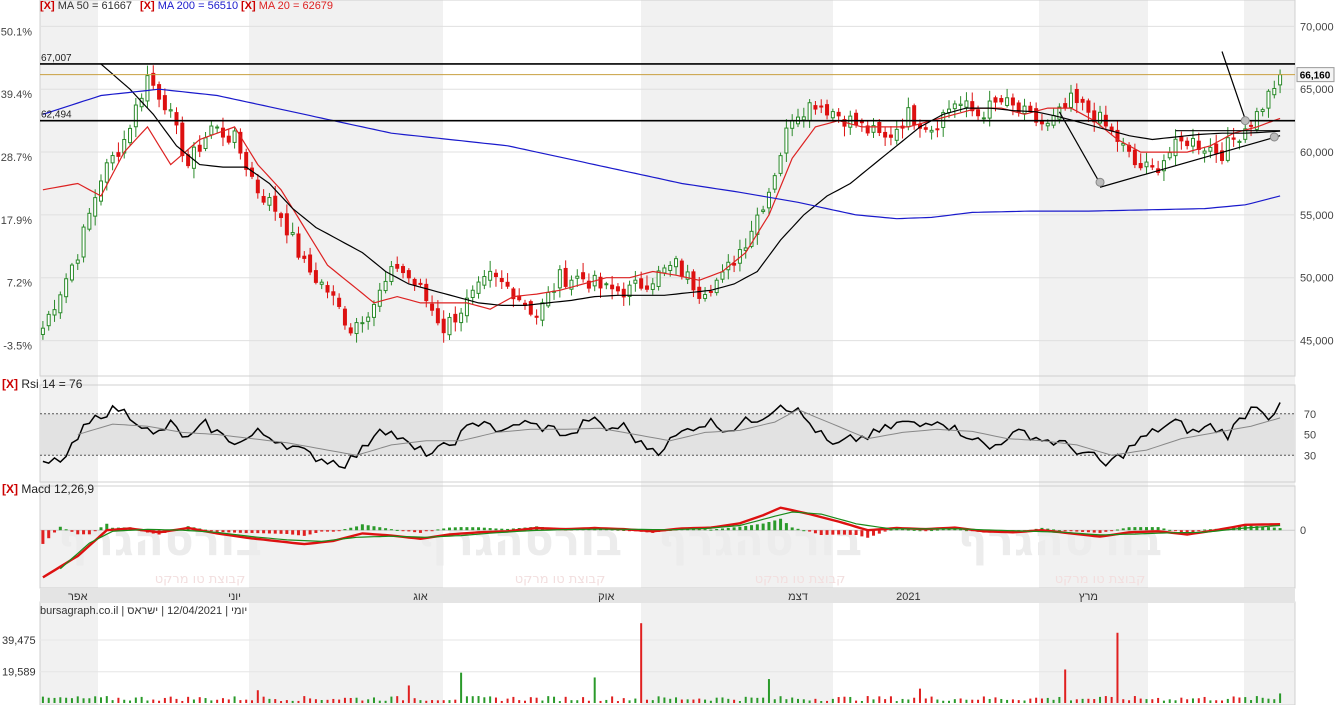 This screenshot has width=1335, height=708. What do you see at coordinates (19, 284) in the screenshot?
I see `price-pct-tick: 7.2%` at bounding box center [19, 284].